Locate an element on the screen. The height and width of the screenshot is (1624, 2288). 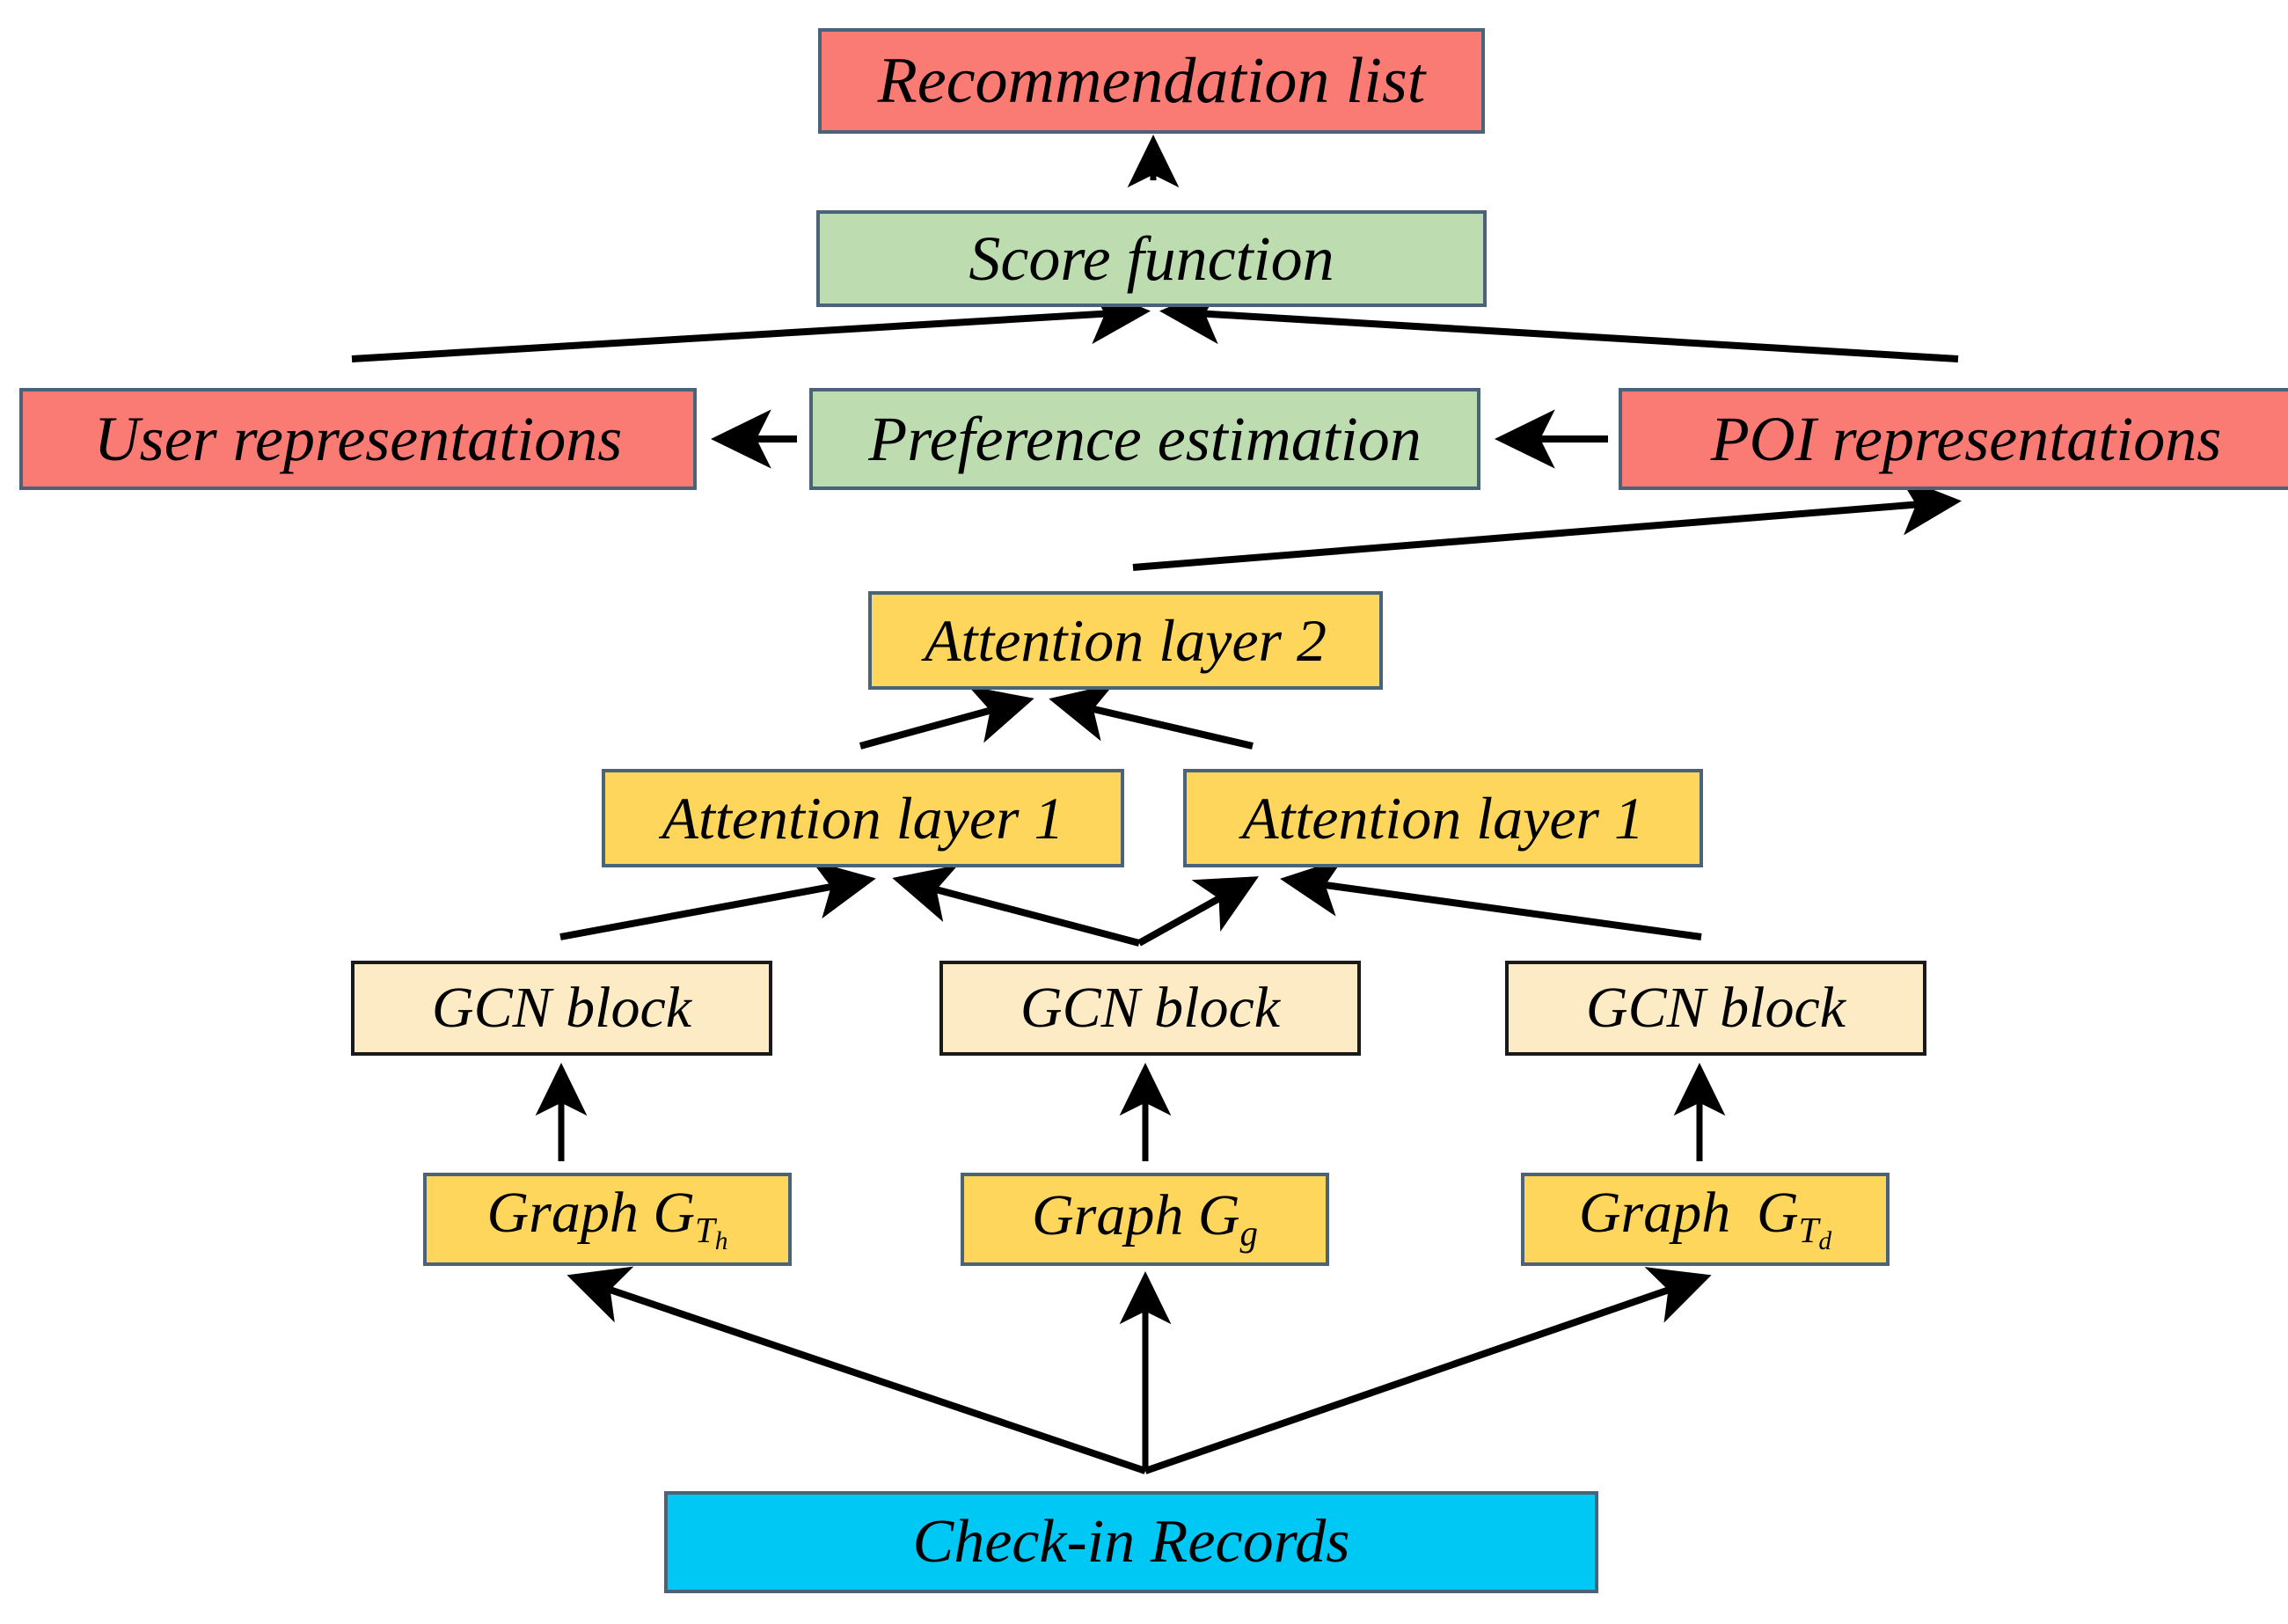
gcn-block-middle-label: GCN block is located at coordinates (1150, 1008).